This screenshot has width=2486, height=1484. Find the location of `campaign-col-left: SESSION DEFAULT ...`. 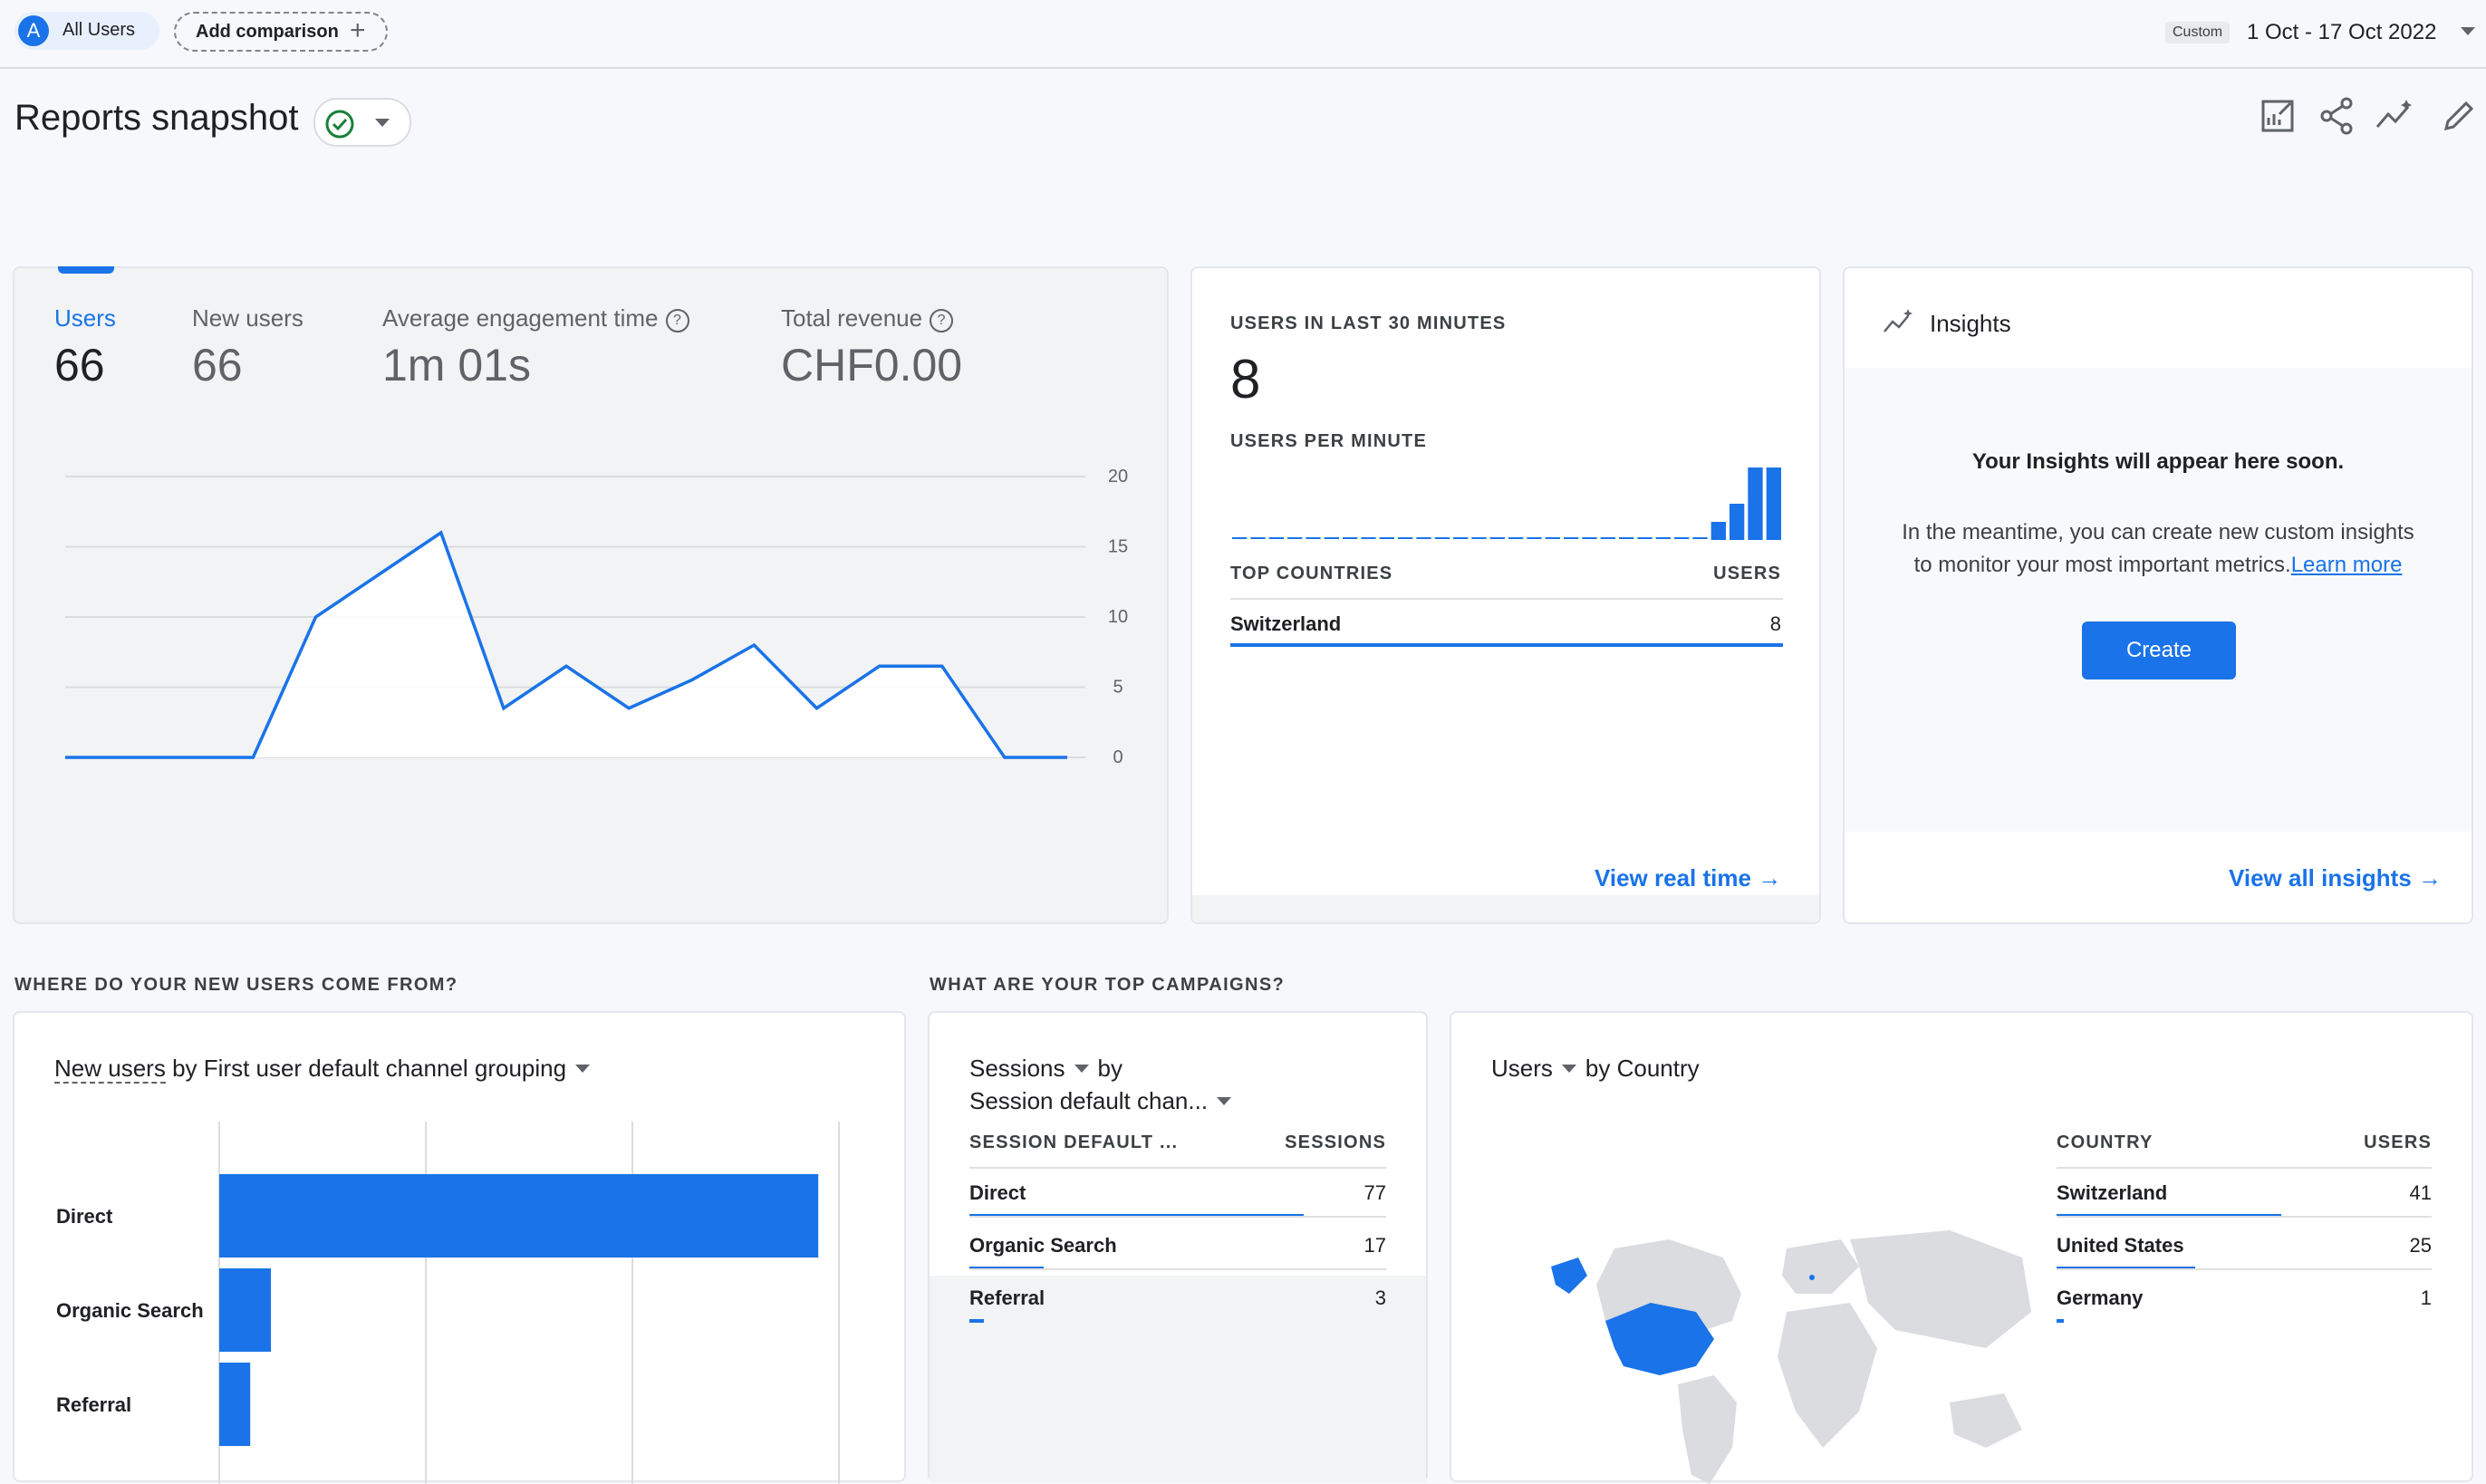

campaign-col-left: SESSION DEFAULT ... is located at coordinates (1073, 1143).